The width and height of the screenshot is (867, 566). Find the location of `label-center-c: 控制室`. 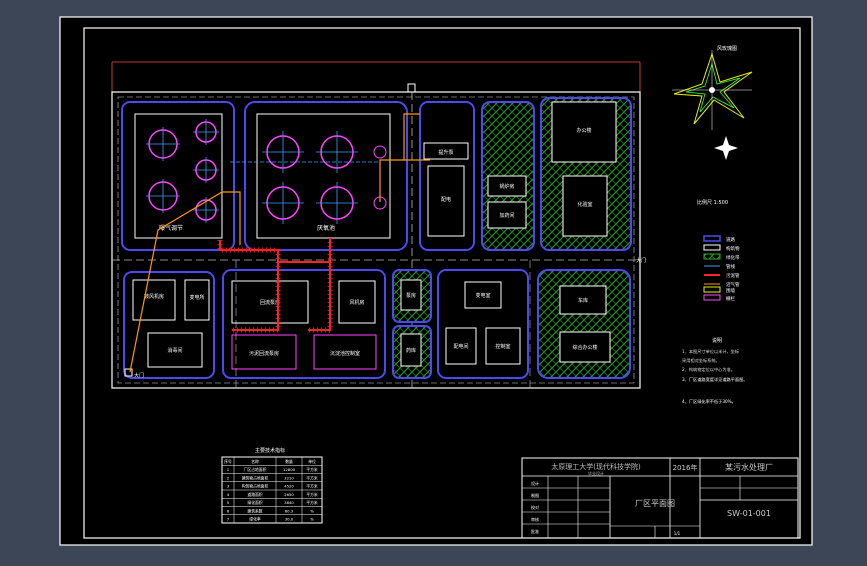

label-center-c: 控制室 is located at coordinates (502, 346).